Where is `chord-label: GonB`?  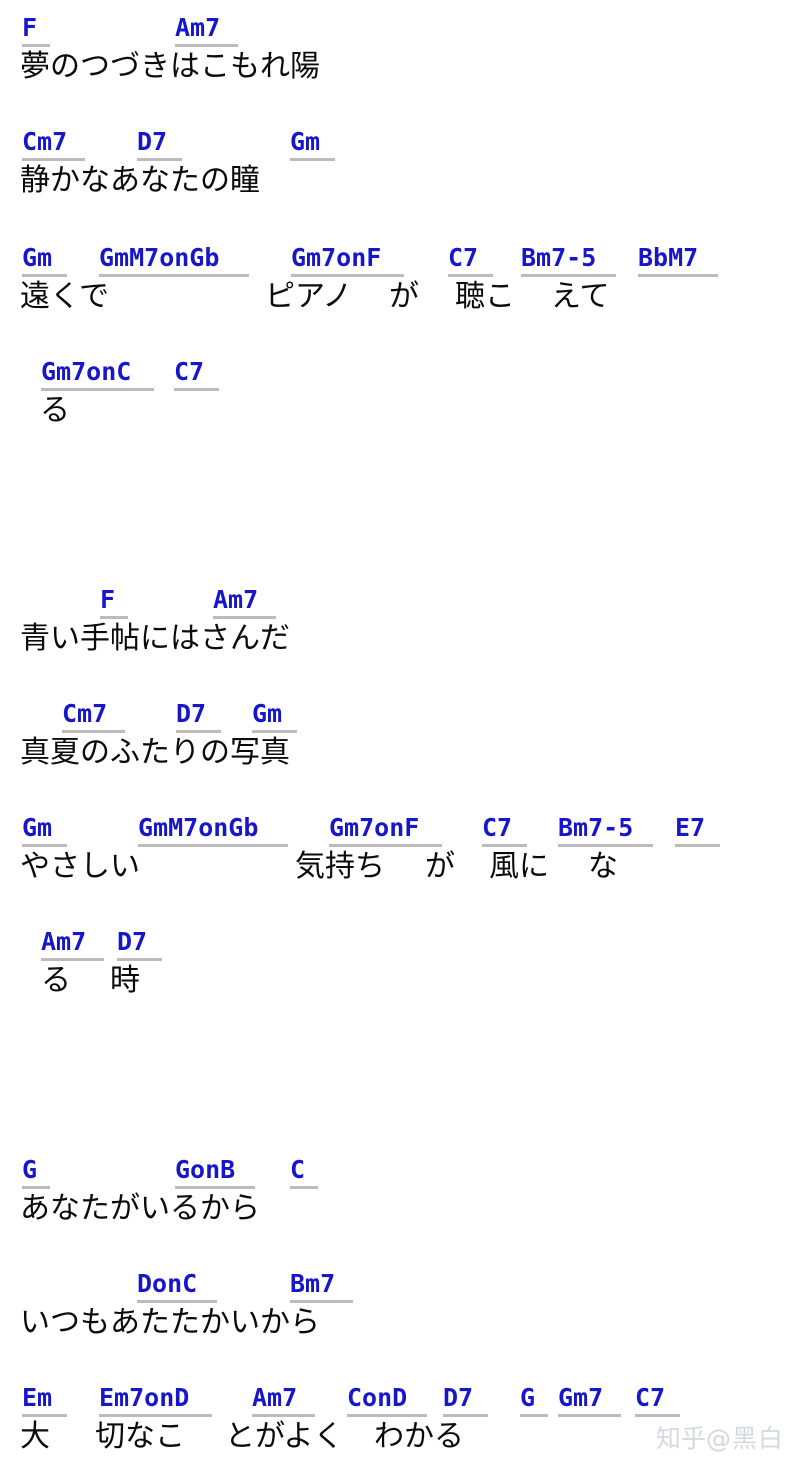 chord-label: GonB is located at coordinates (215, 1172).